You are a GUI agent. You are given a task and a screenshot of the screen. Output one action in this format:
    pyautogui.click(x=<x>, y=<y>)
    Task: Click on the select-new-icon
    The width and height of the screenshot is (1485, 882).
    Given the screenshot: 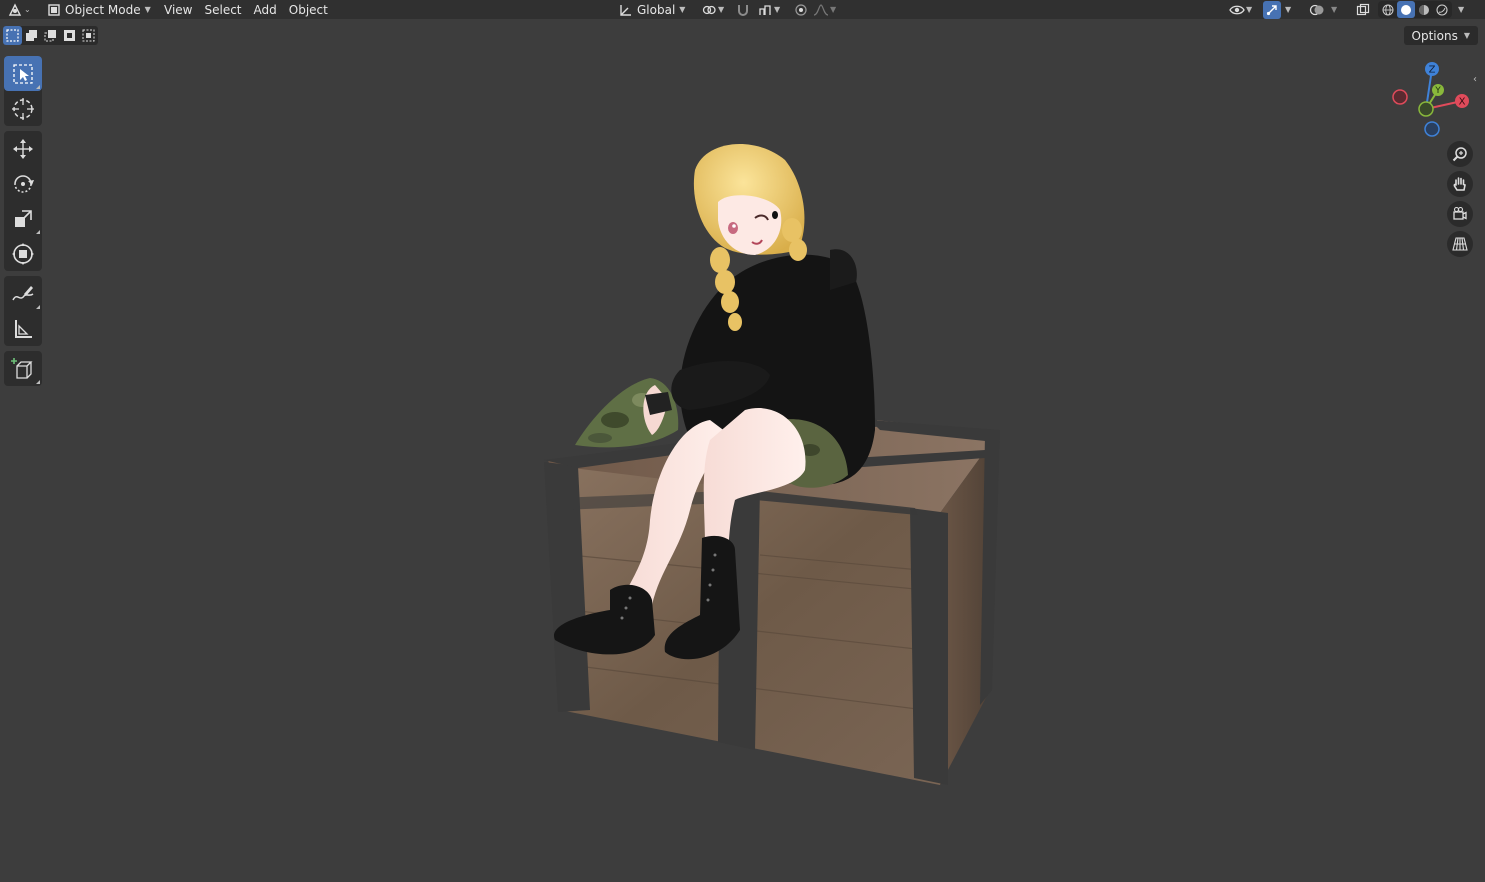 What is the action you would take?
    pyautogui.click(x=12, y=35)
    